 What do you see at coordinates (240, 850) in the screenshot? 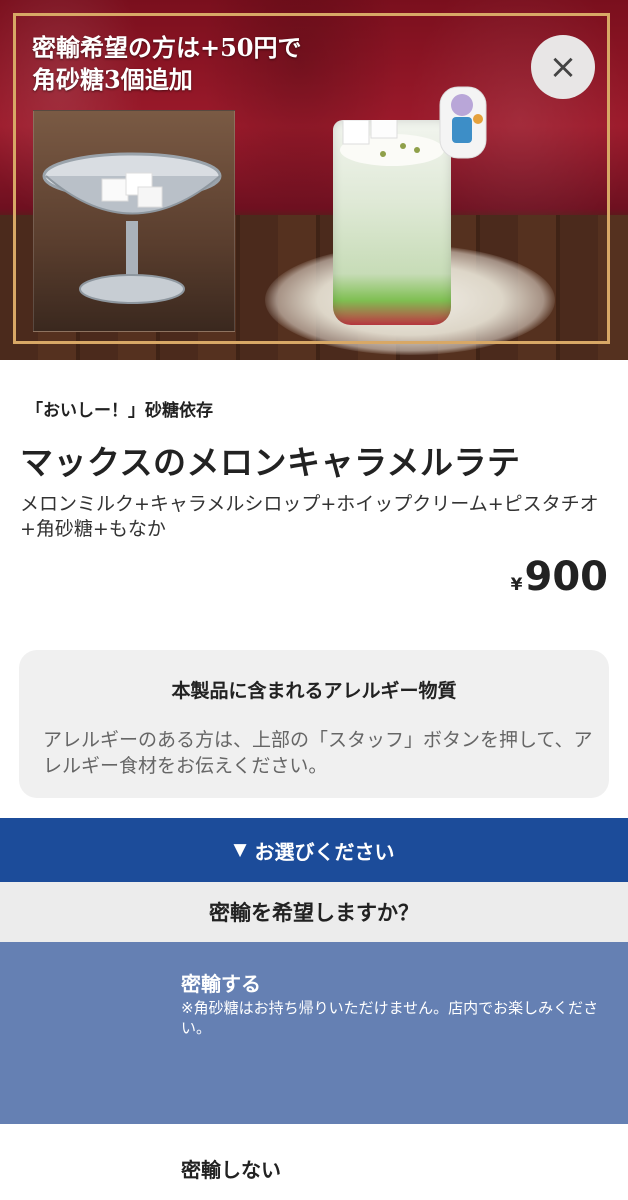
I see `triangle-down-icon: ▼` at bounding box center [240, 850].